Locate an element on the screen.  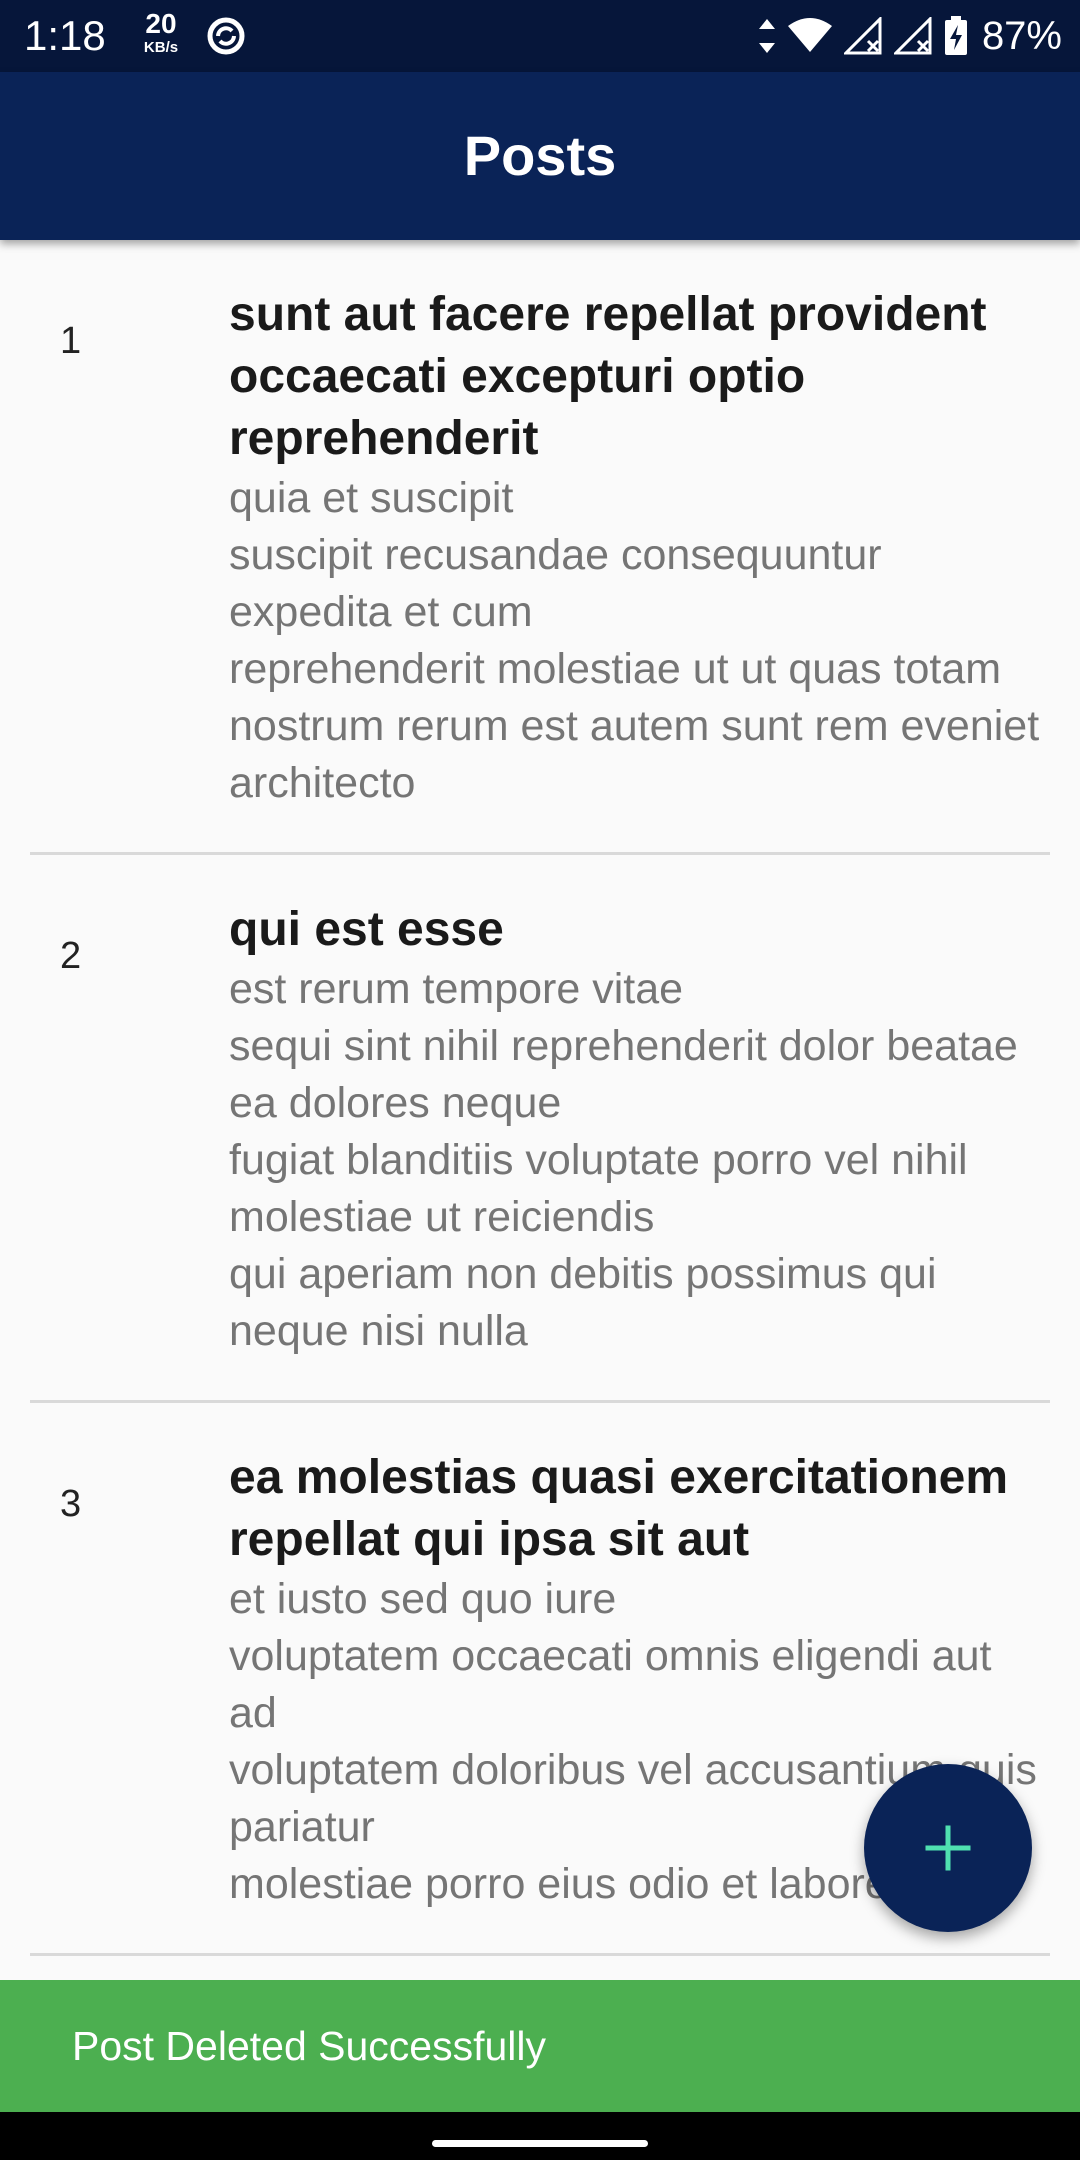
app-bar: Posts is located at coordinates (540, 156).